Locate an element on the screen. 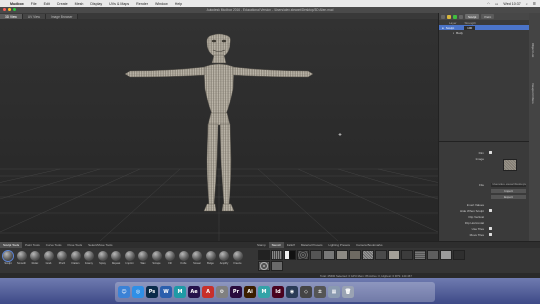 The image size is (540, 304). clock: Wed 10:37 is located at coordinates (511, 4).